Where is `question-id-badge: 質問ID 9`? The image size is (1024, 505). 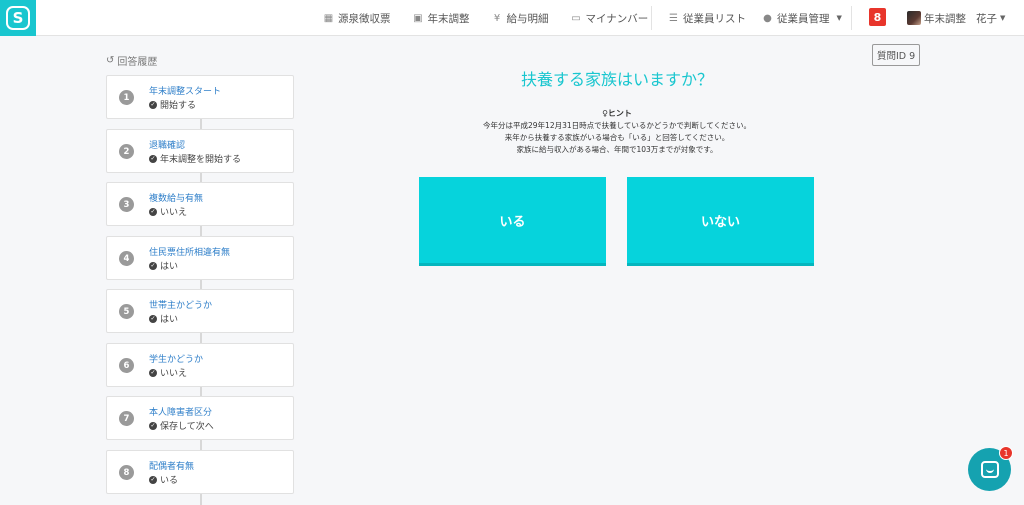 question-id-badge: 質問ID 9 is located at coordinates (896, 55).